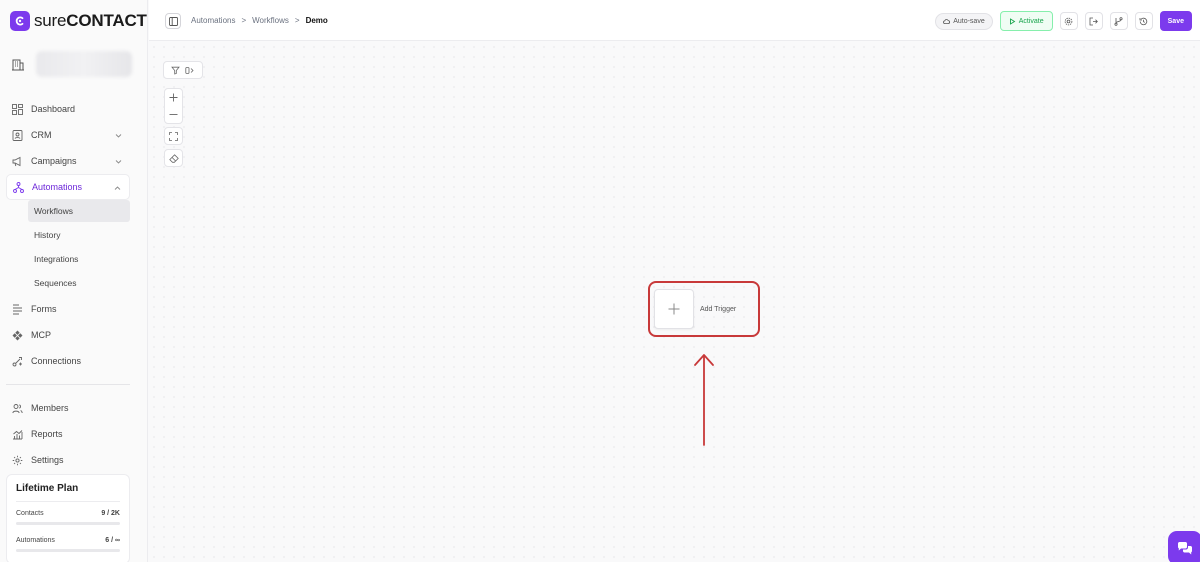 The height and width of the screenshot is (562, 1200). Describe the element at coordinates (18, 64) in the screenshot. I see `building-icon` at that location.